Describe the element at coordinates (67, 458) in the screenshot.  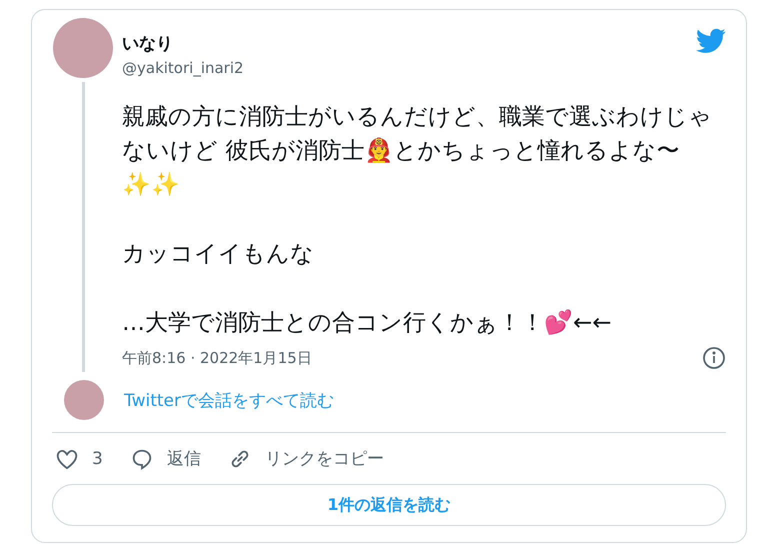
I see `heart-icon` at that location.